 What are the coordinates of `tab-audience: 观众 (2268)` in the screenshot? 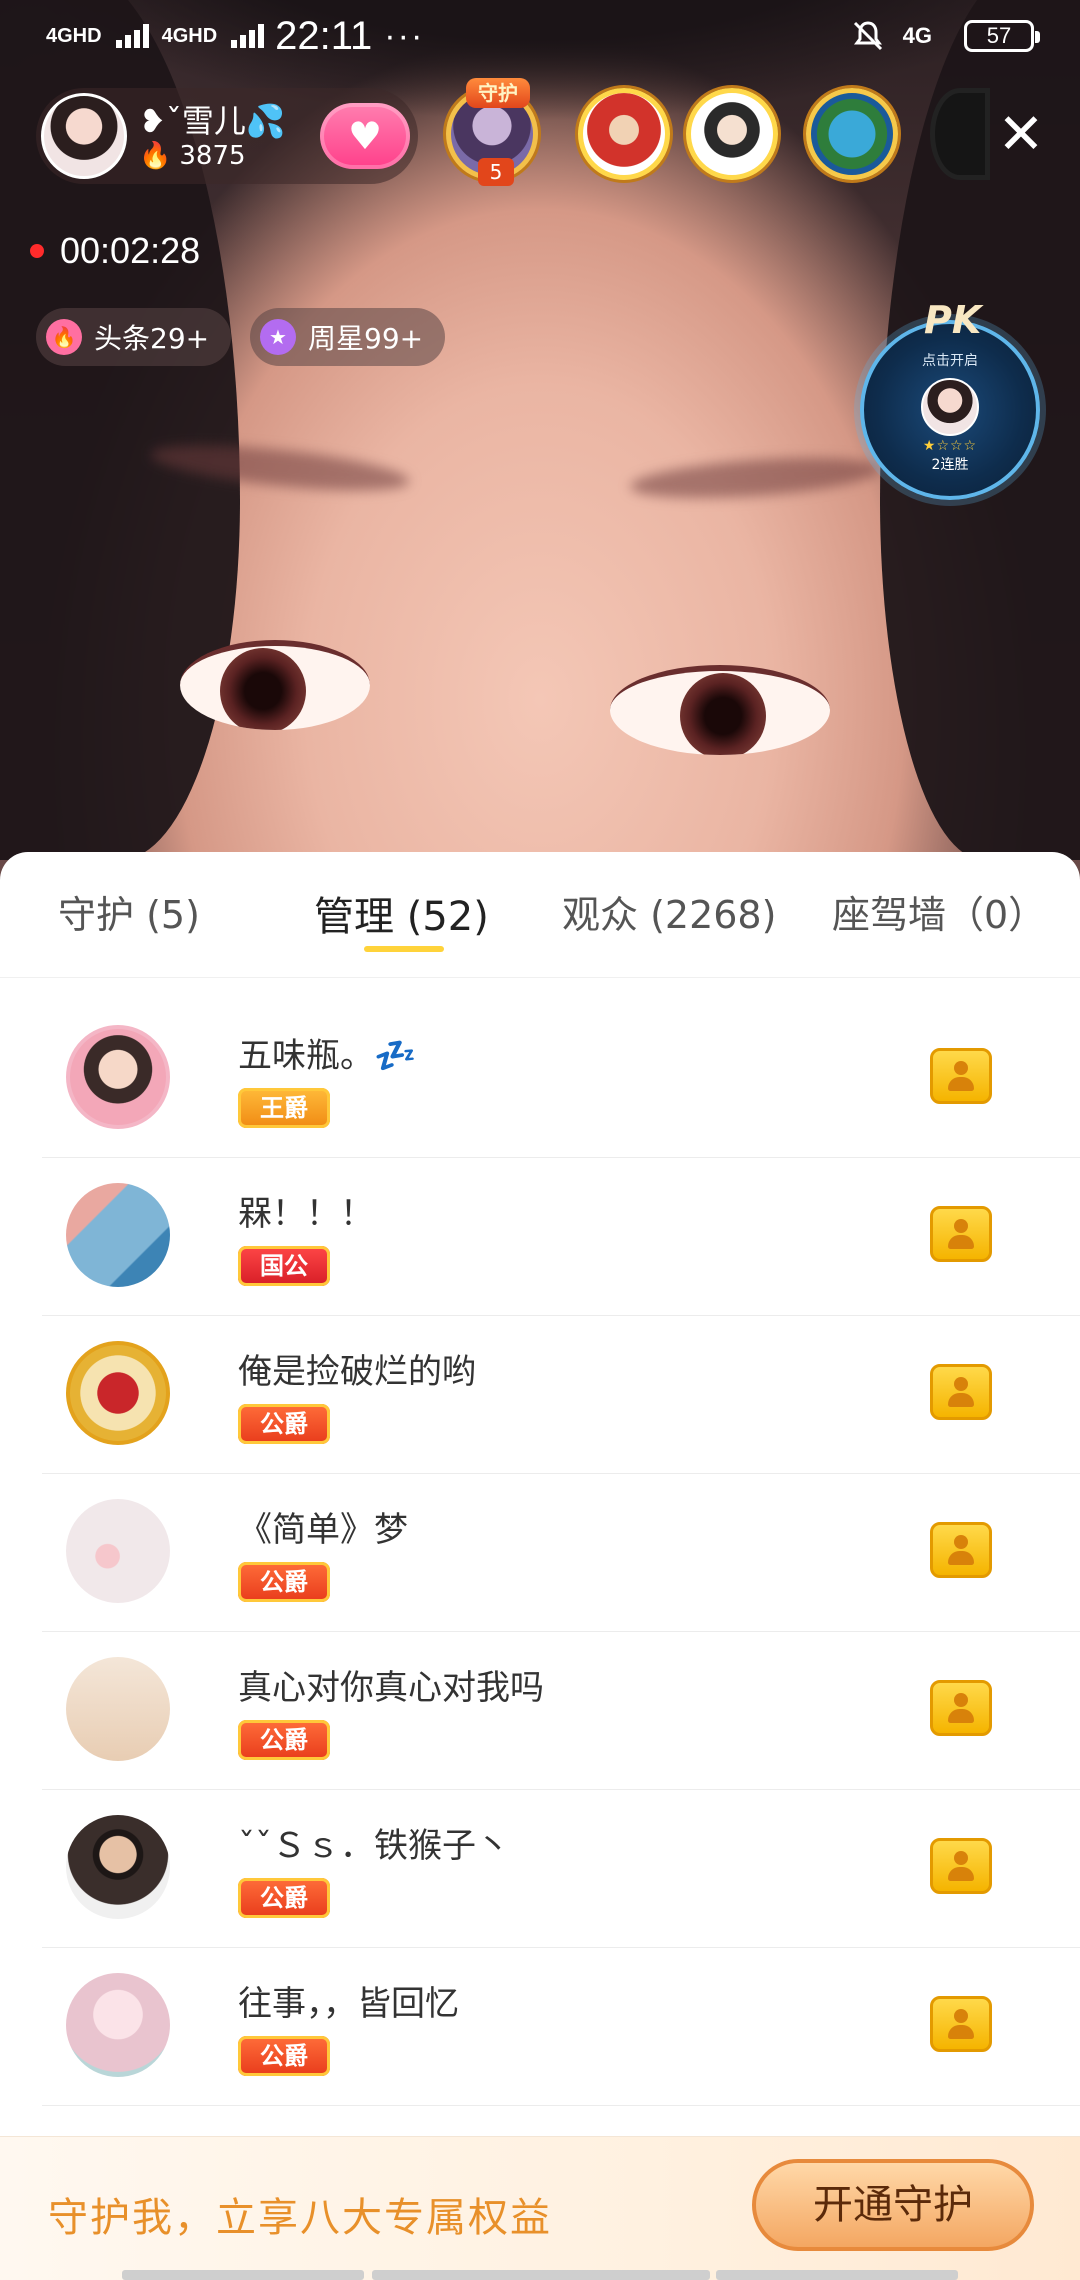 It's located at (669, 911).